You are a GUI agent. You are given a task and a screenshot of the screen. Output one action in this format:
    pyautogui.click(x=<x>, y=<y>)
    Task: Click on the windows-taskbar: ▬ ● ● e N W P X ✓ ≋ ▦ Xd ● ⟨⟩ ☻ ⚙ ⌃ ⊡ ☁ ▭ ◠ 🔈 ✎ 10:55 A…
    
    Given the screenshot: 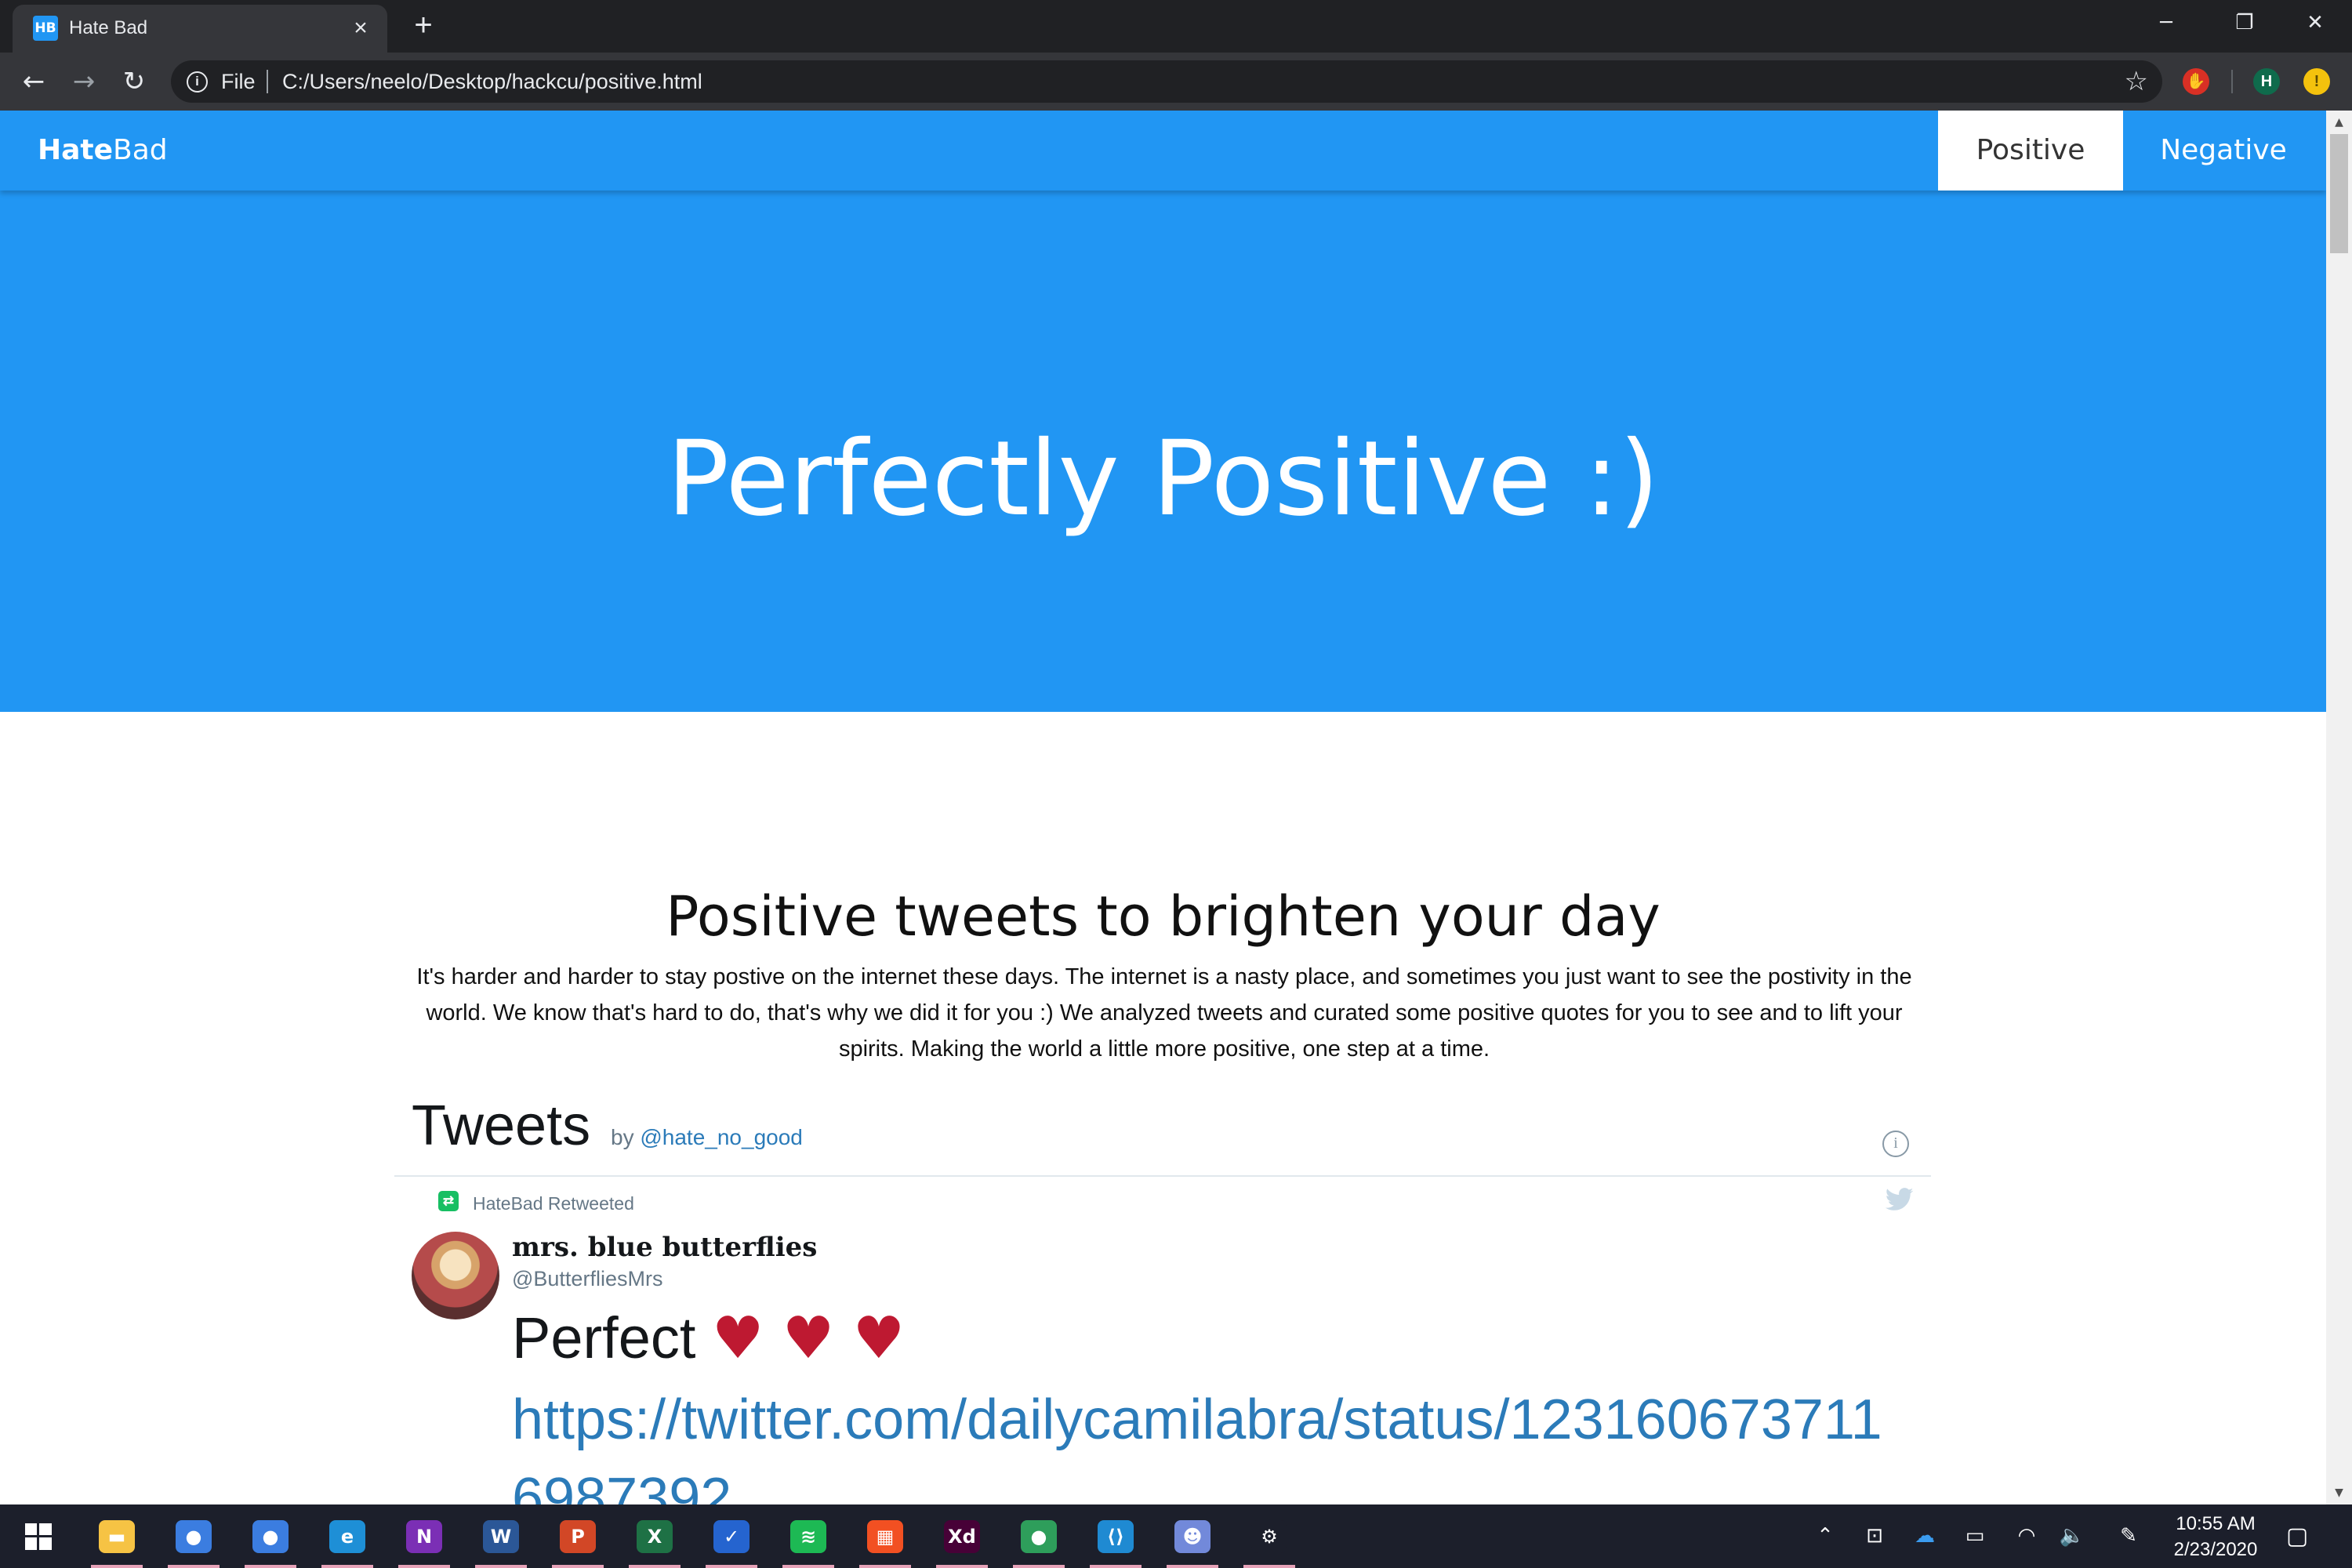 What is the action you would take?
    pyautogui.click(x=1176, y=1536)
    